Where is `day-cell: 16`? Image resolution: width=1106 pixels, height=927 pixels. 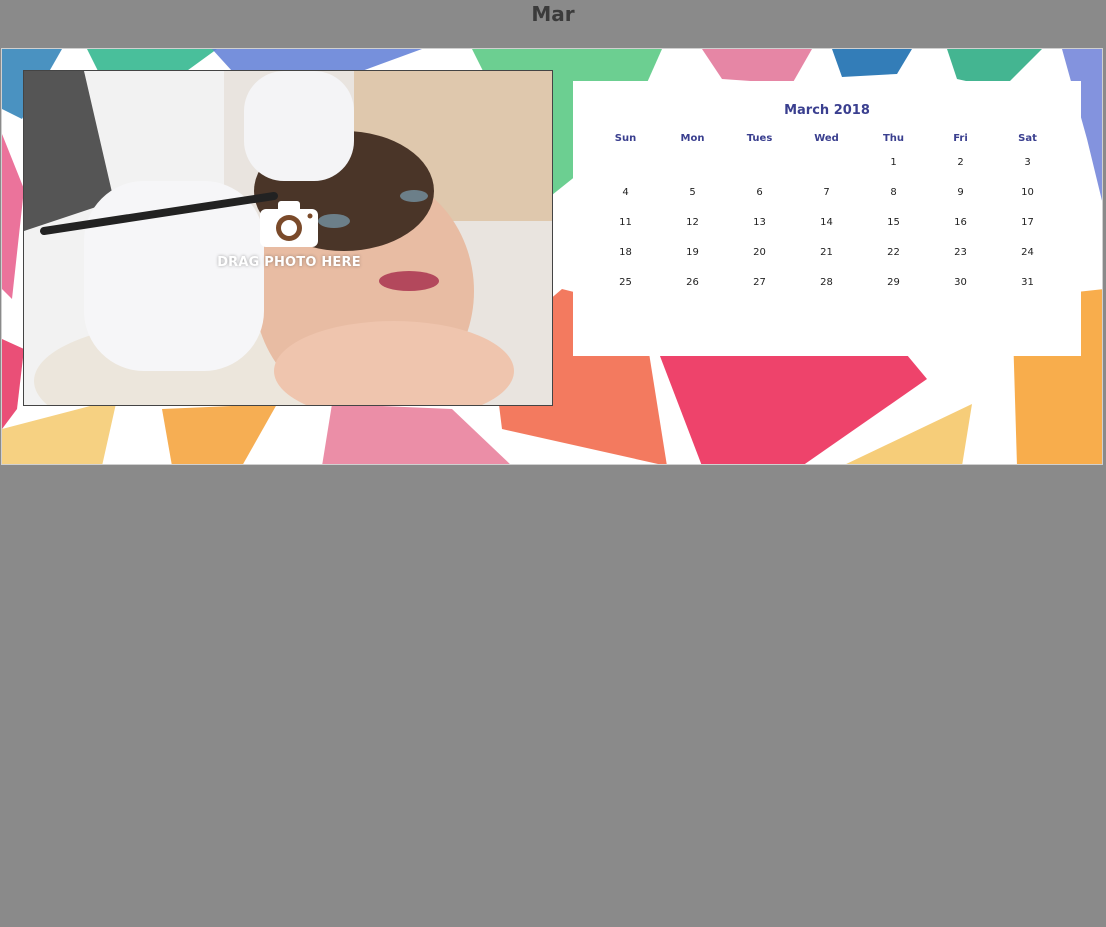
day-cell: 16 is located at coordinates (960, 222).